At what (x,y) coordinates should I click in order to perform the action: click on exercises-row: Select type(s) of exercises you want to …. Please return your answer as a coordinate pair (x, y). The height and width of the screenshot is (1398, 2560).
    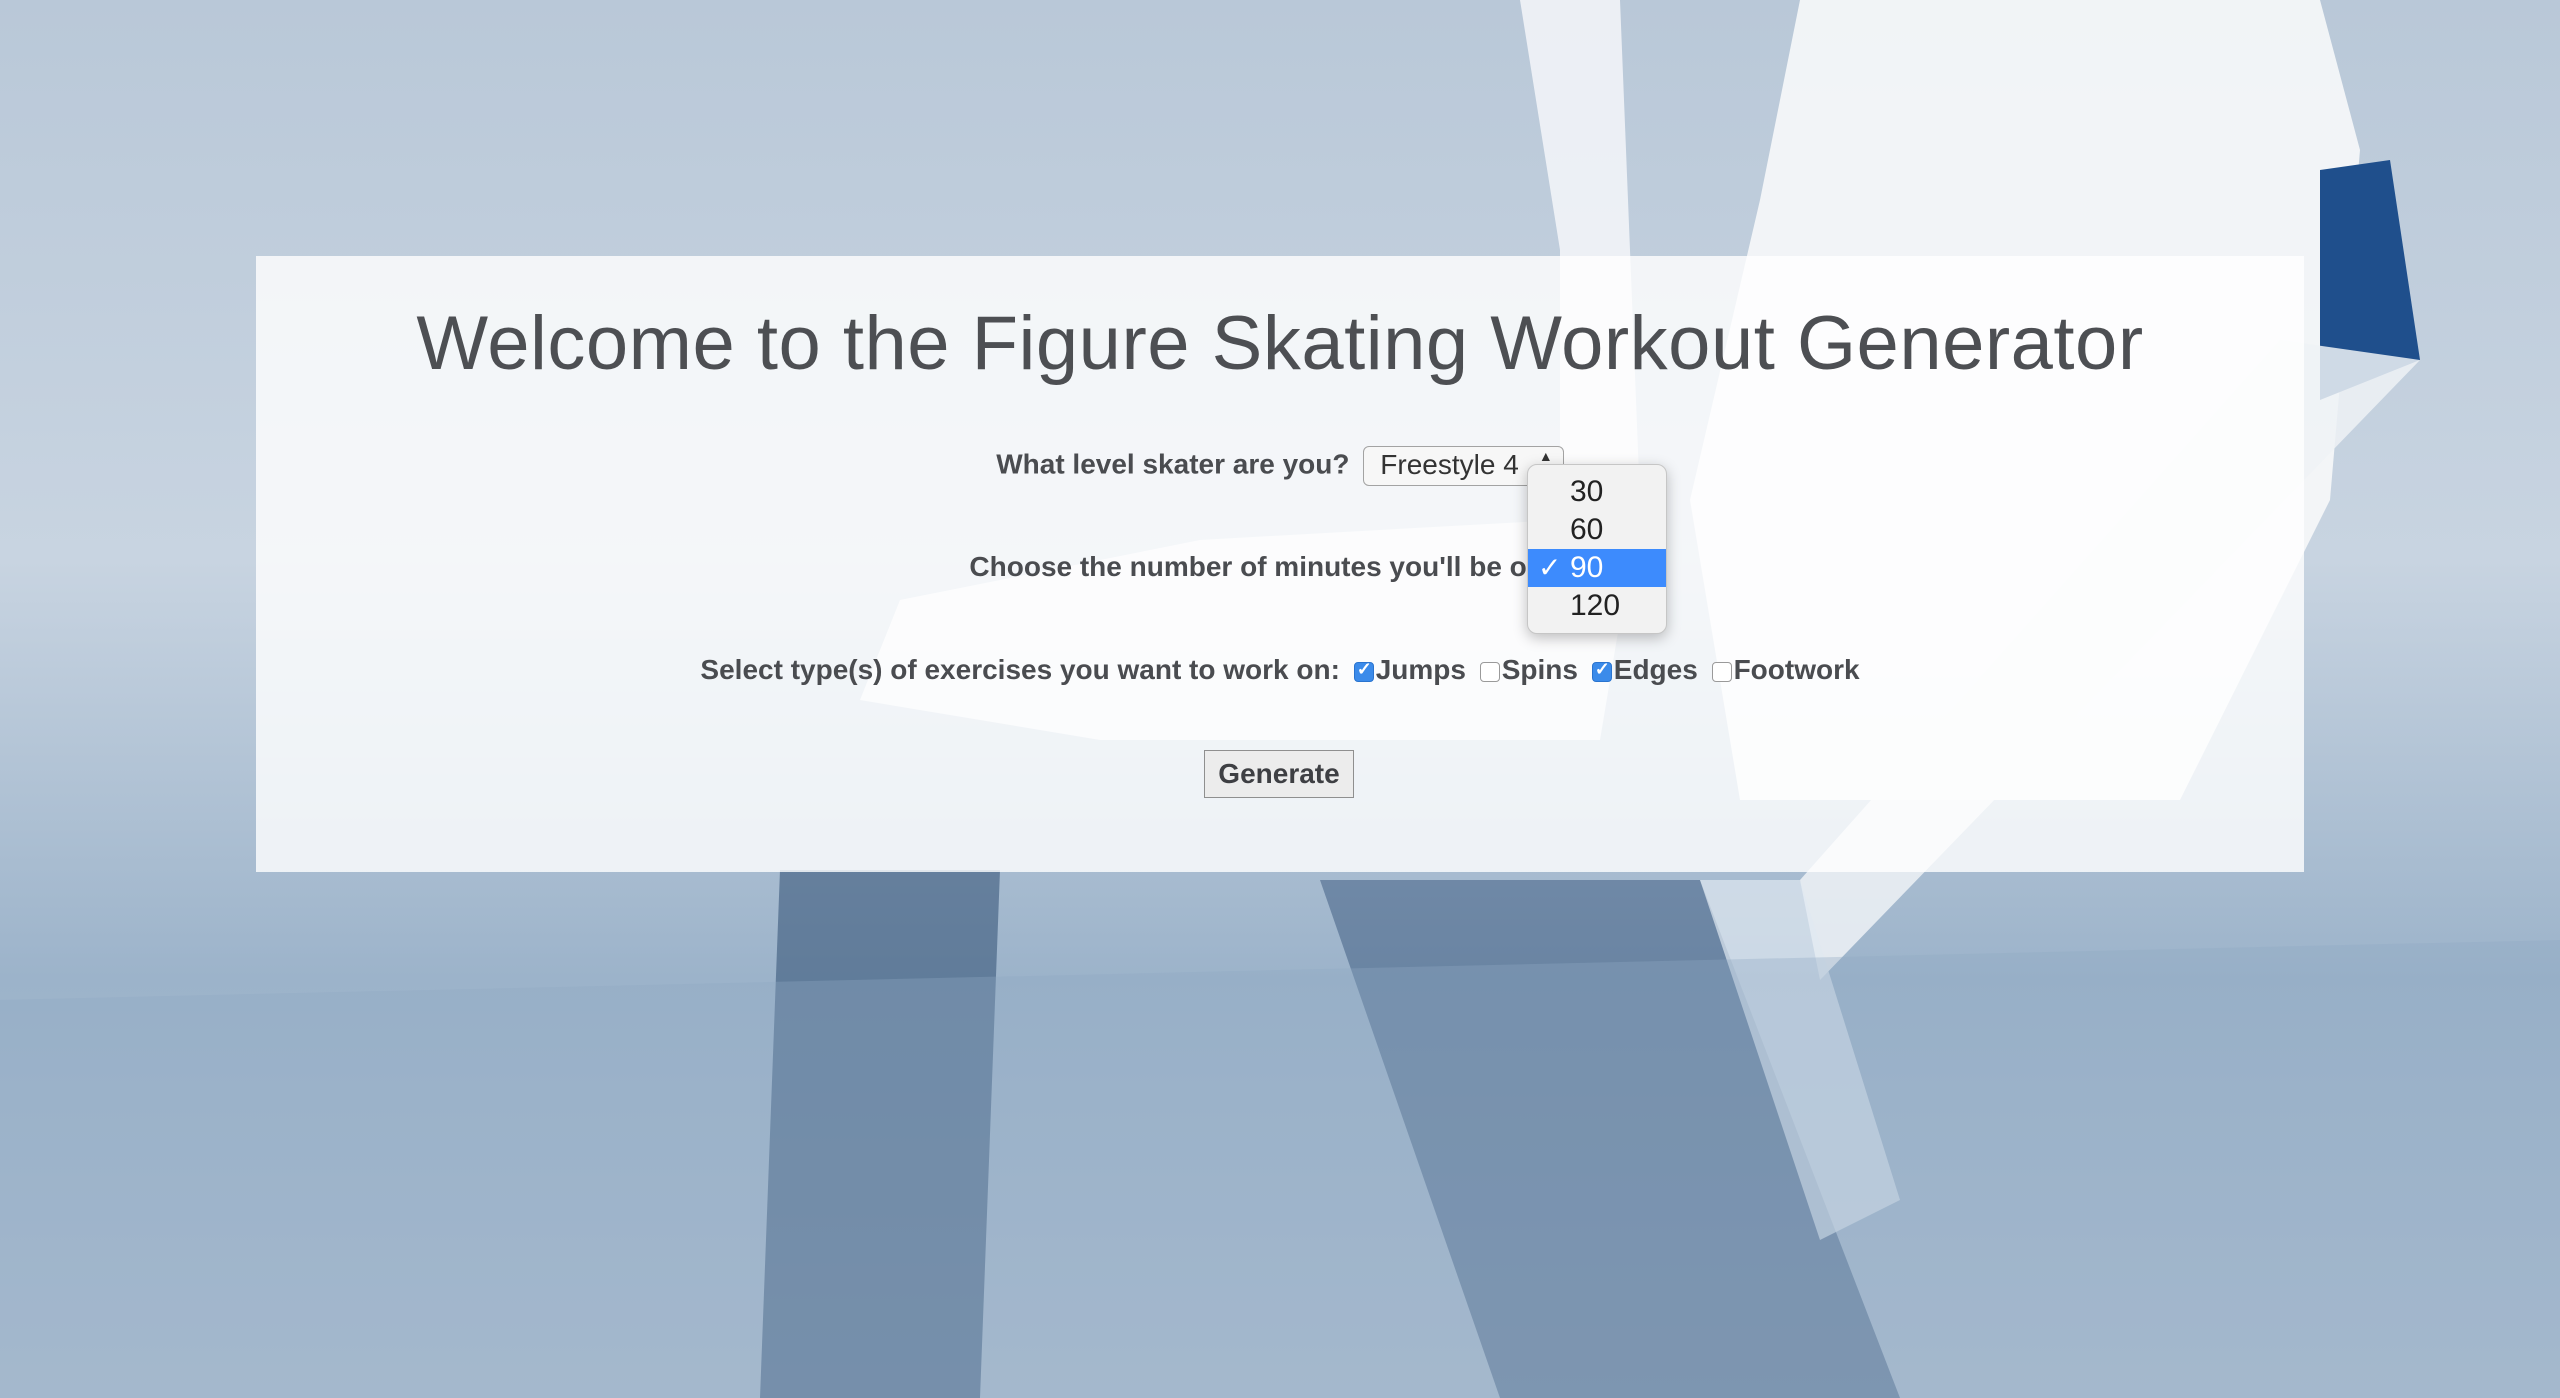
    Looking at the image, I should click on (1280, 670).